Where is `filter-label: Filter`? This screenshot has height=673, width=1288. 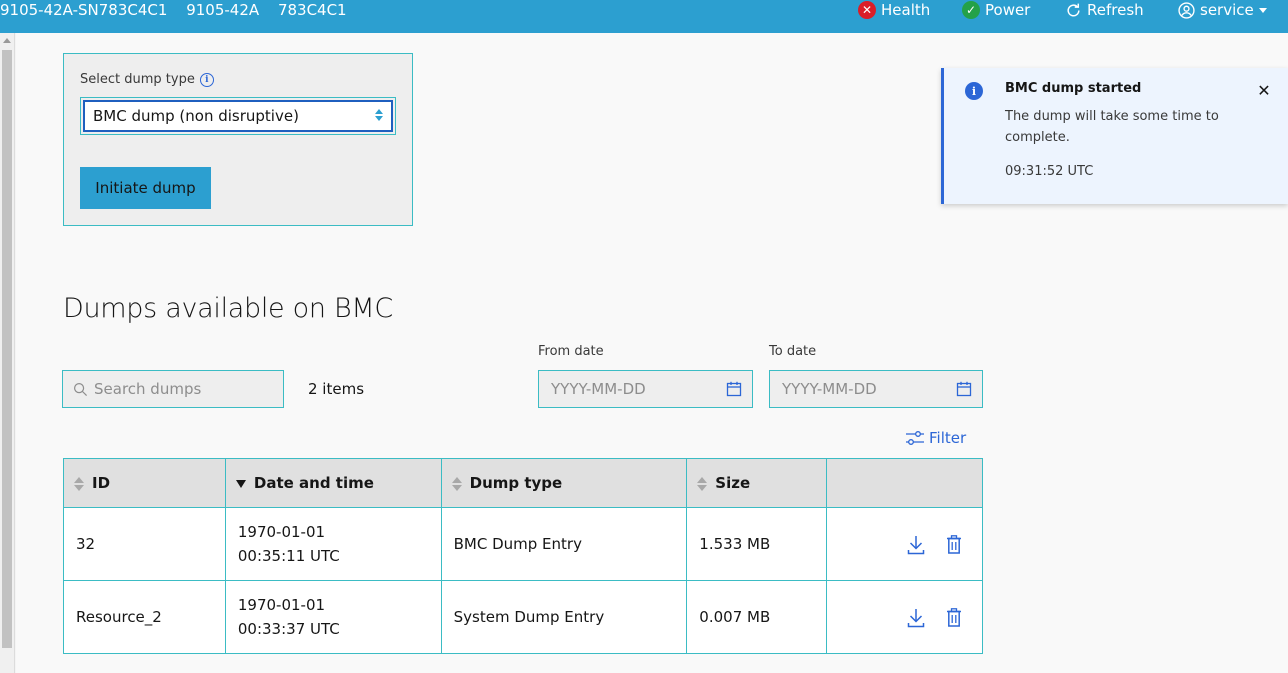 filter-label: Filter is located at coordinates (948, 438).